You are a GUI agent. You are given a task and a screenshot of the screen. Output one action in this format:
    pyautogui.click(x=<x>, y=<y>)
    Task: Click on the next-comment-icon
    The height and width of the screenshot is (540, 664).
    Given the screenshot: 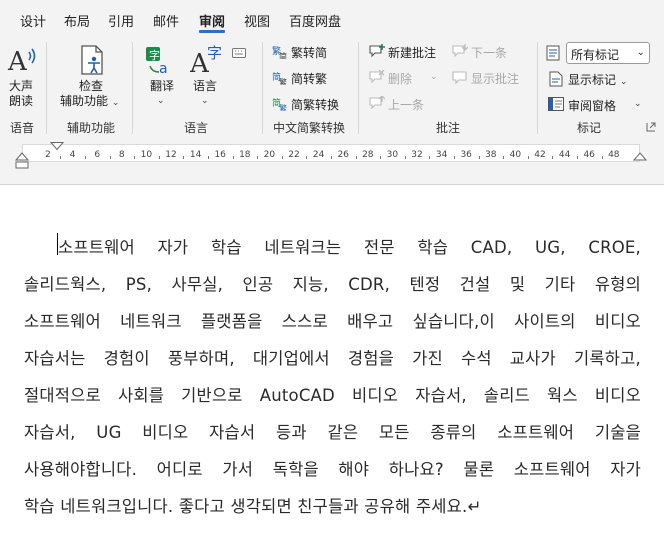 What is the action you would take?
    pyautogui.click(x=460, y=51)
    